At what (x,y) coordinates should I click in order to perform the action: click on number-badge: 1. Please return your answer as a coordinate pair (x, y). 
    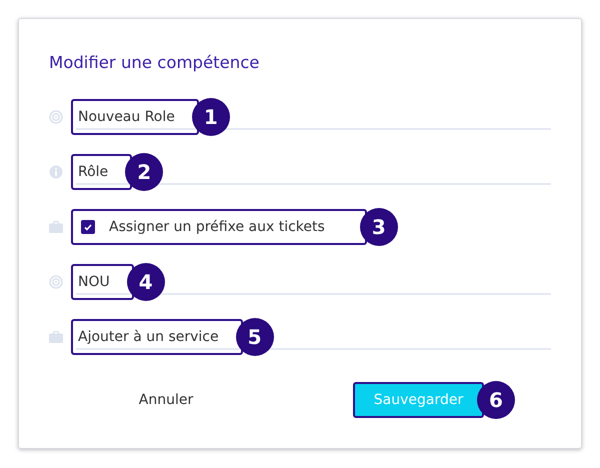
    Looking at the image, I should click on (211, 117).